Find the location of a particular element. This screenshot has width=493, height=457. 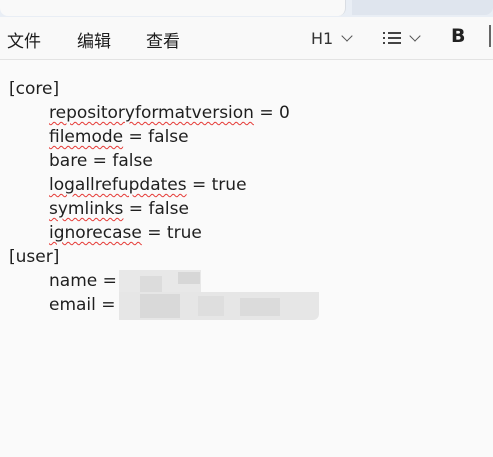

line-symlinks: symlinks = false is located at coordinates (119, 209).